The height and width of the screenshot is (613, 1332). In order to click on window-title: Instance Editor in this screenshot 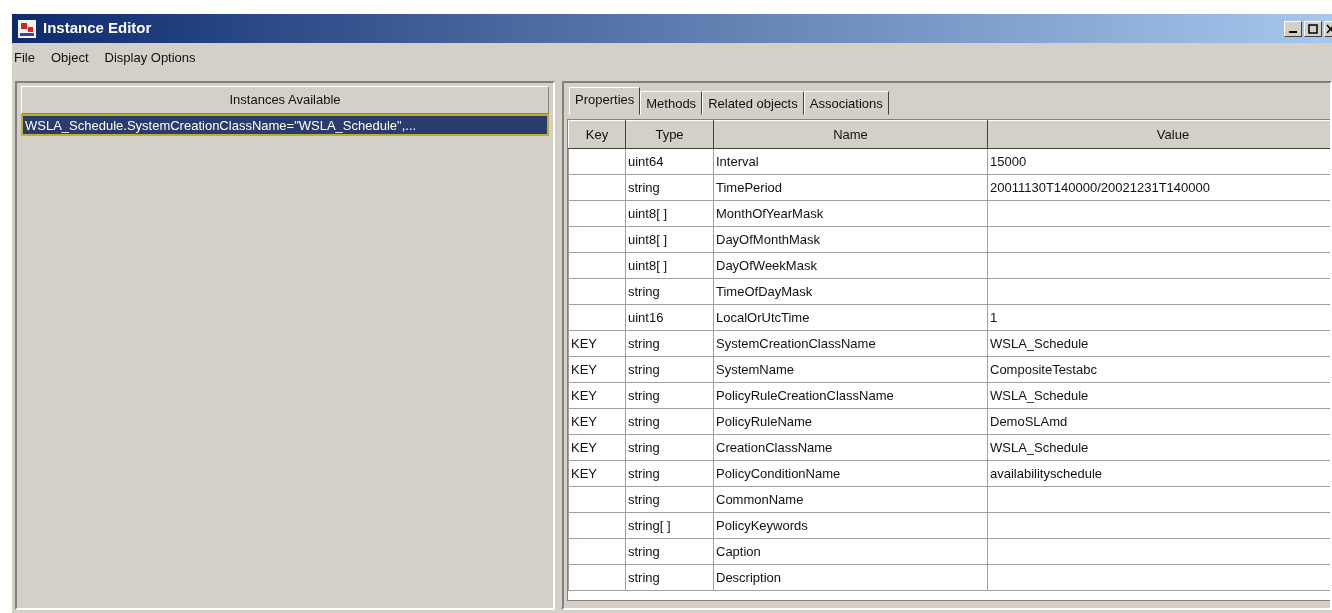, I will do `click(97, 28)`.